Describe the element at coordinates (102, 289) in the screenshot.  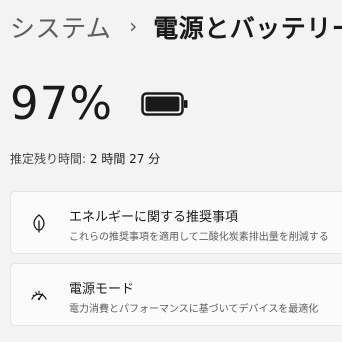
I see `power-mode-title: 電源モード` at that location.